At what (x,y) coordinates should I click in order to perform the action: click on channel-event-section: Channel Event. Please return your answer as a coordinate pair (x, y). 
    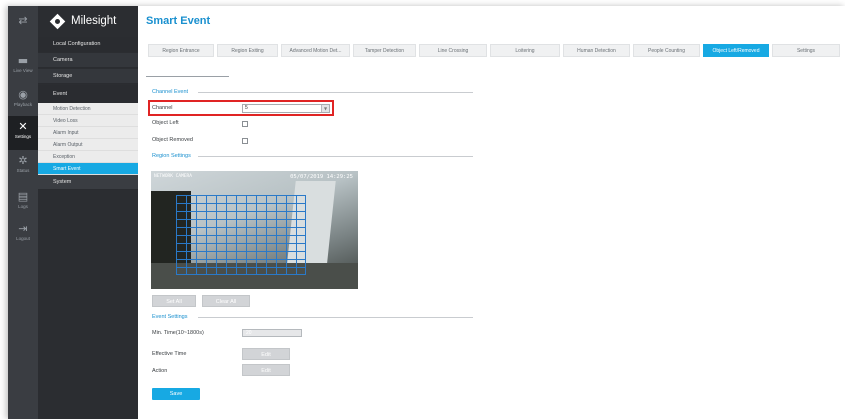
    Looking at the image, I should click on (312, 92).